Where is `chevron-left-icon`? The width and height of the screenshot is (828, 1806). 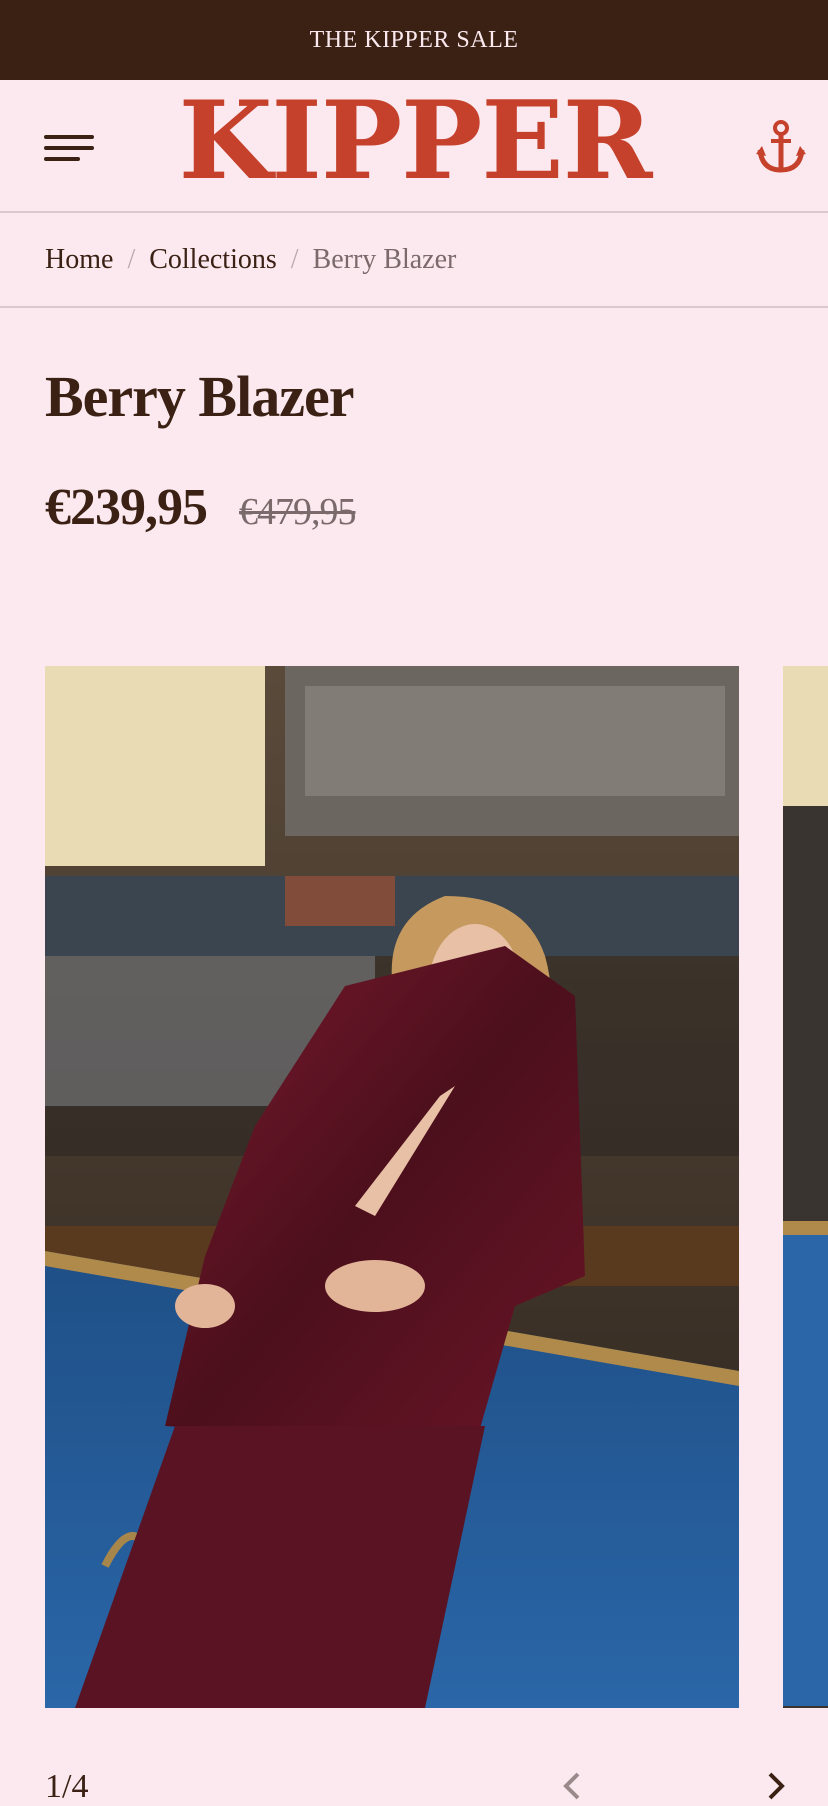 chevron-left-icon is located at coordinates (572, 1785).